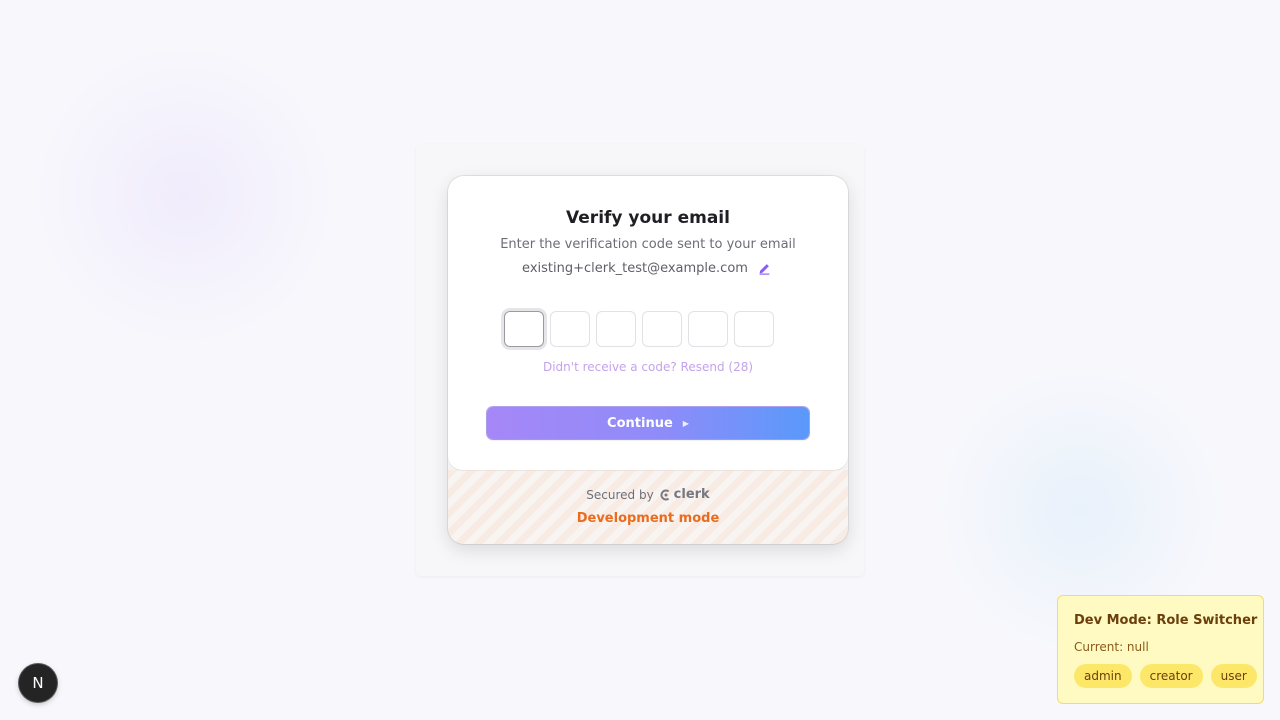 The width and height of the screenshot is (1280, 720). I want to click on nextjs-dev-badge: N, so click(38, 683).